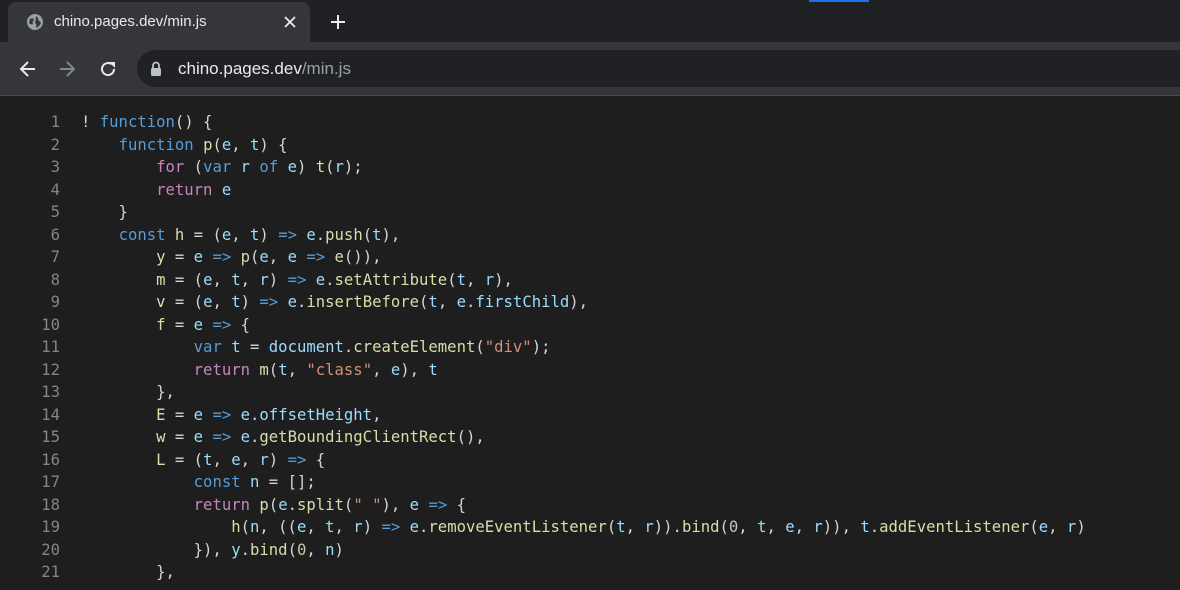 The height and width of the screenshot is (590, 1180). Describe the element at coordinates (156, 144) in the screenshot. I see `code-token: function` at that location.